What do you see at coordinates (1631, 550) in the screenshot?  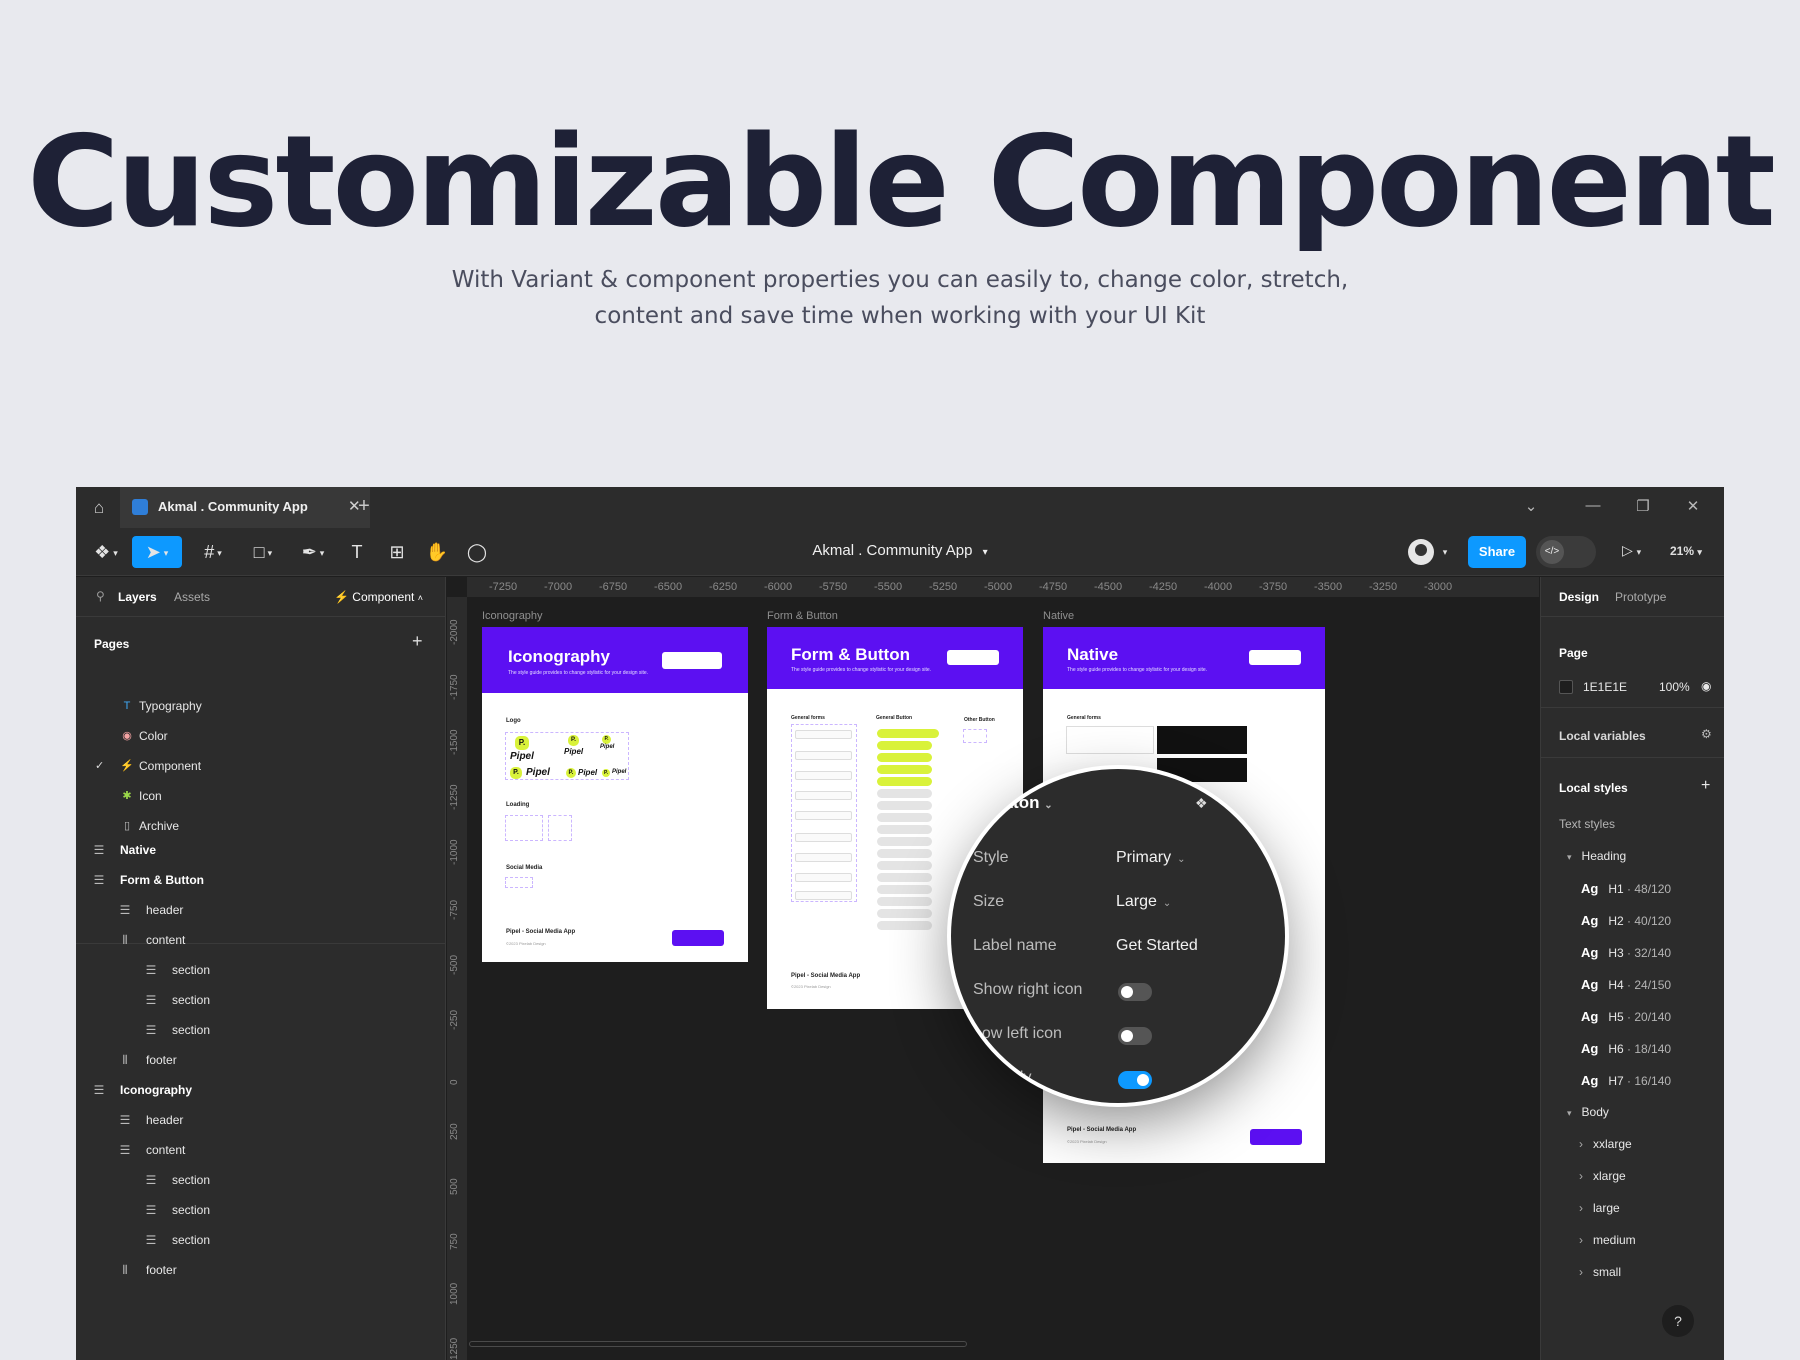 I see `present-button: ▷ ▾` at bounding box center [1631, 550].